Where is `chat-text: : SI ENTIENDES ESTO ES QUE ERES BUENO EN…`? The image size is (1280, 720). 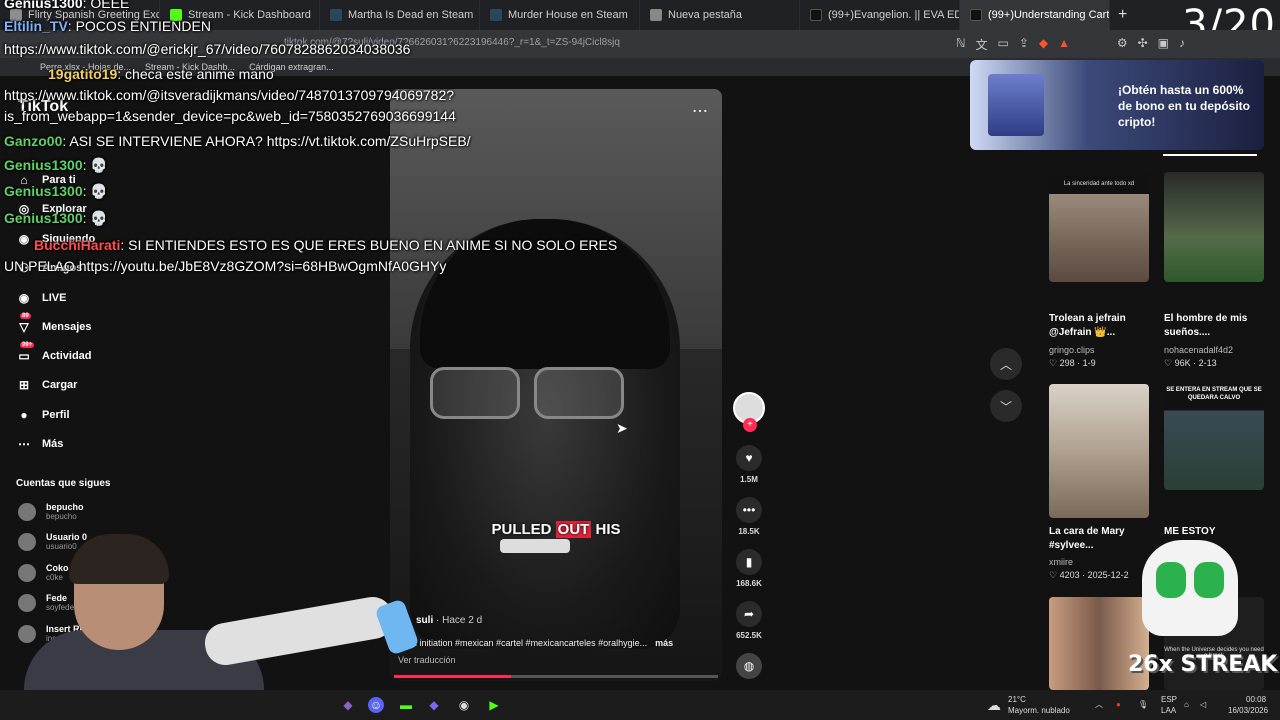 chat-text: : SI ENTIENDES ESTO ES QUE ERES BUENO EN… is located at coordinates (369, 245).